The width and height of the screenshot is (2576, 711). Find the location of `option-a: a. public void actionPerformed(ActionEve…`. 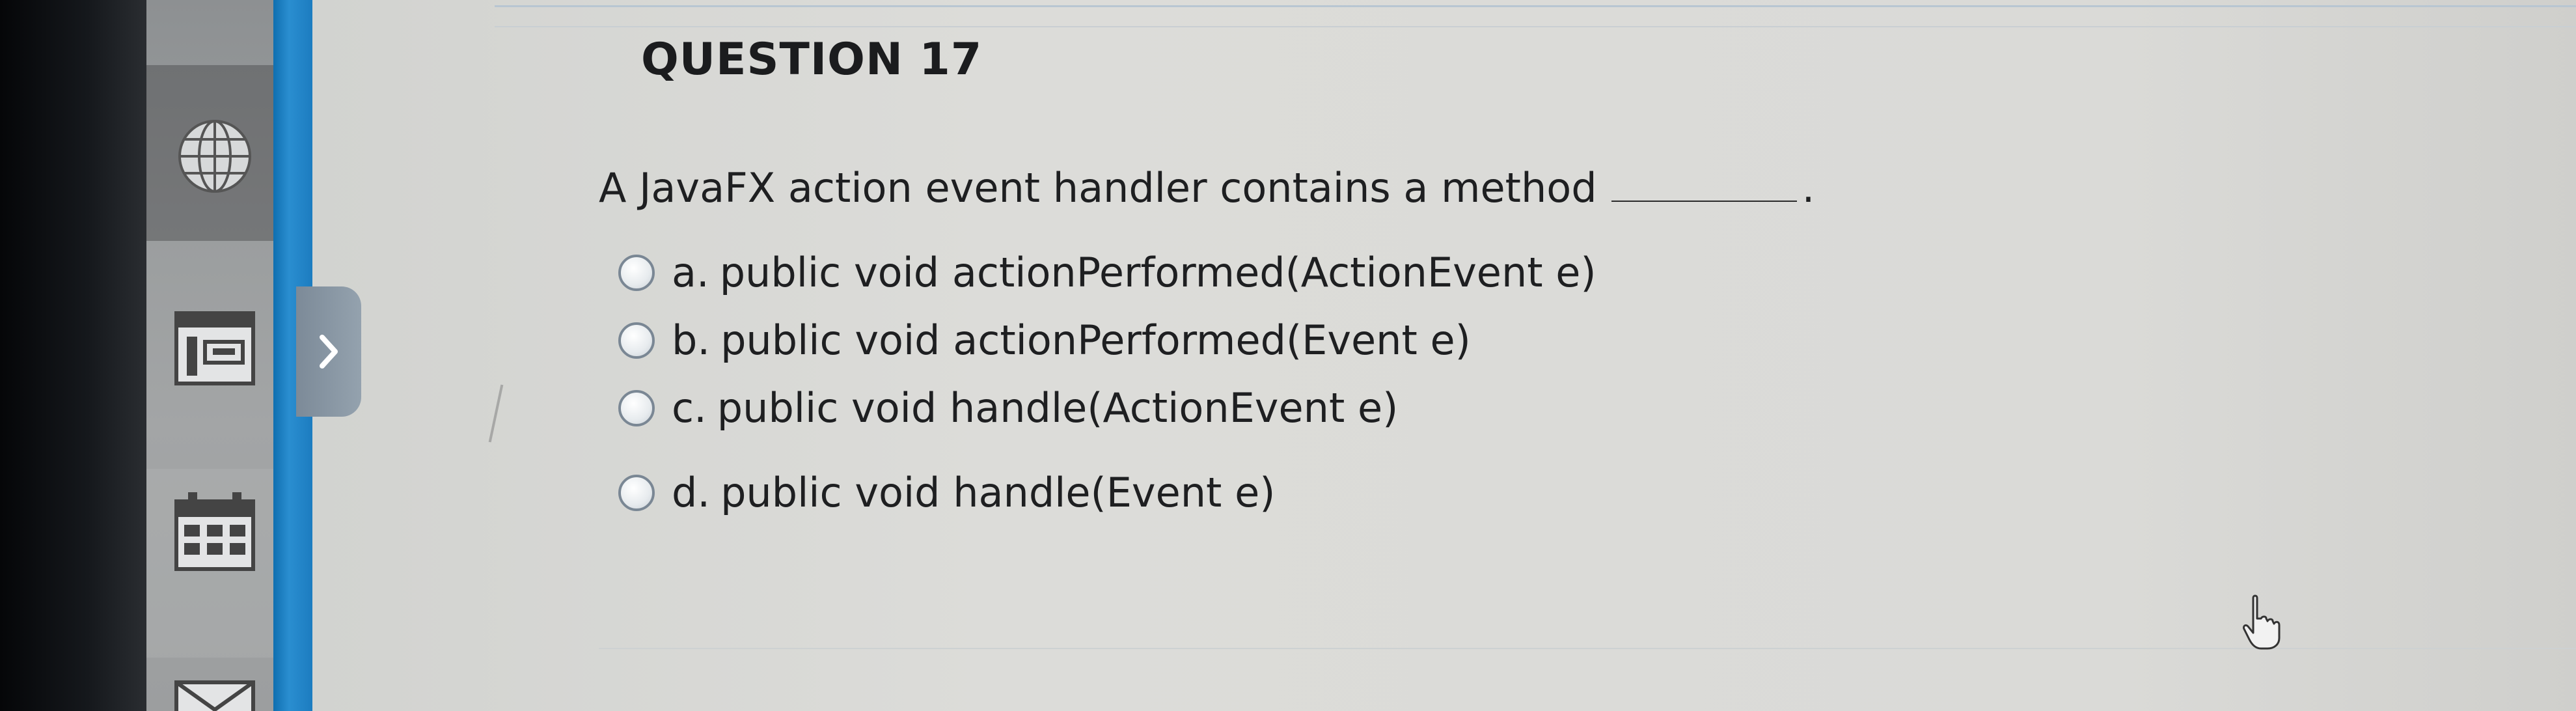

option-a: a. public void actionPerformed(ActionEve… is located at coordinates (1107, 272).